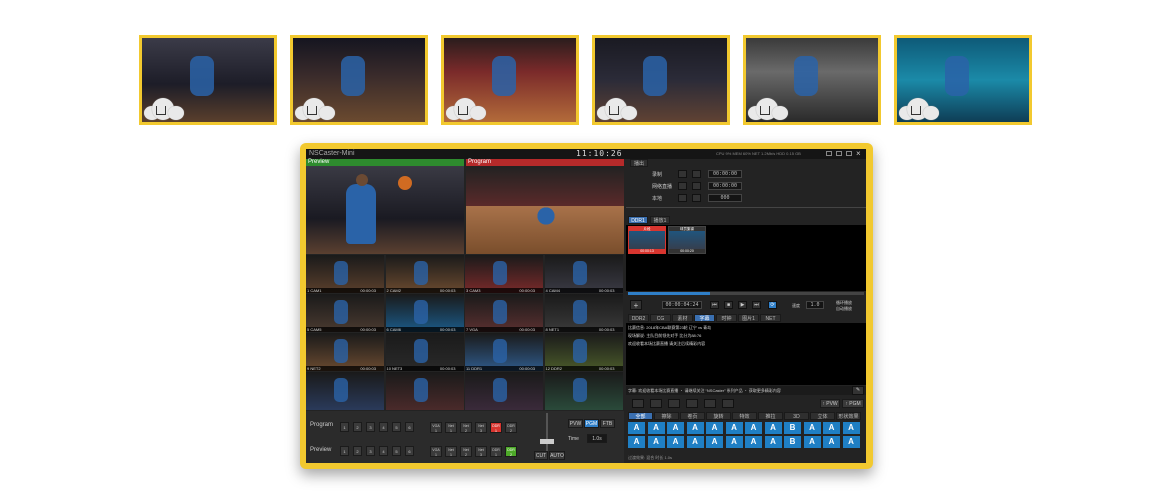  Describe the element at coordinates (660, 318) in the screenshot. I see `subtitle-tab: CG` at that location.